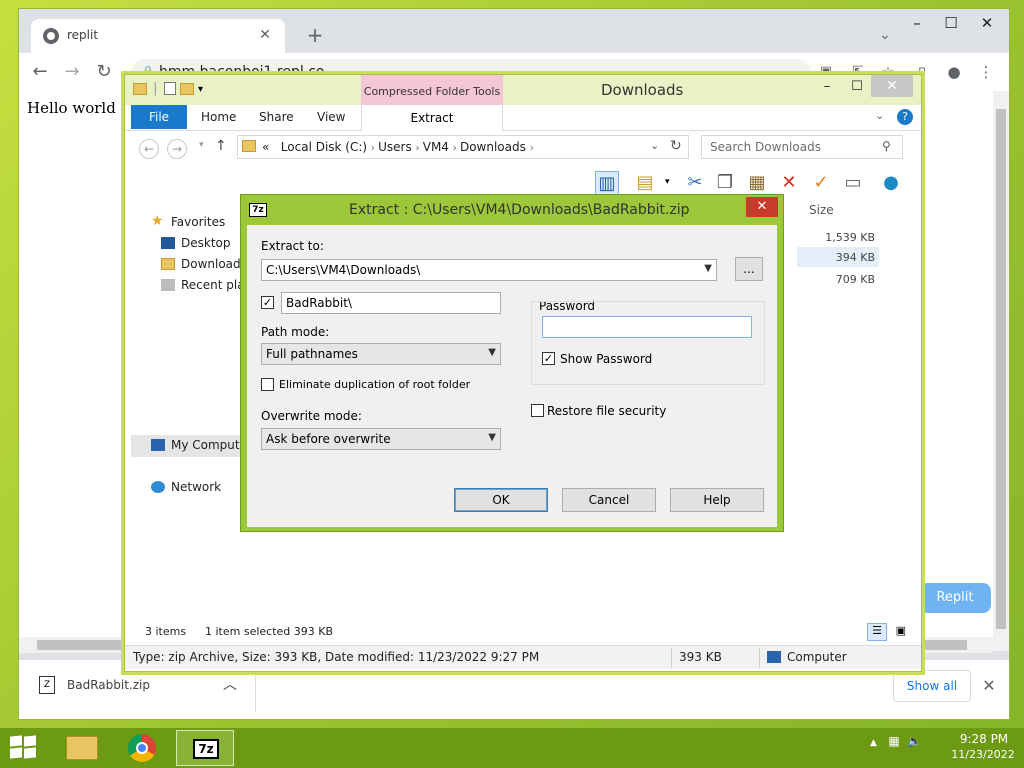 This screenshot has height=768, width=1024. Describe the element at coordinates (954, 72) in the screenshot. I see `profile-avatar-icon: ●` at that location.